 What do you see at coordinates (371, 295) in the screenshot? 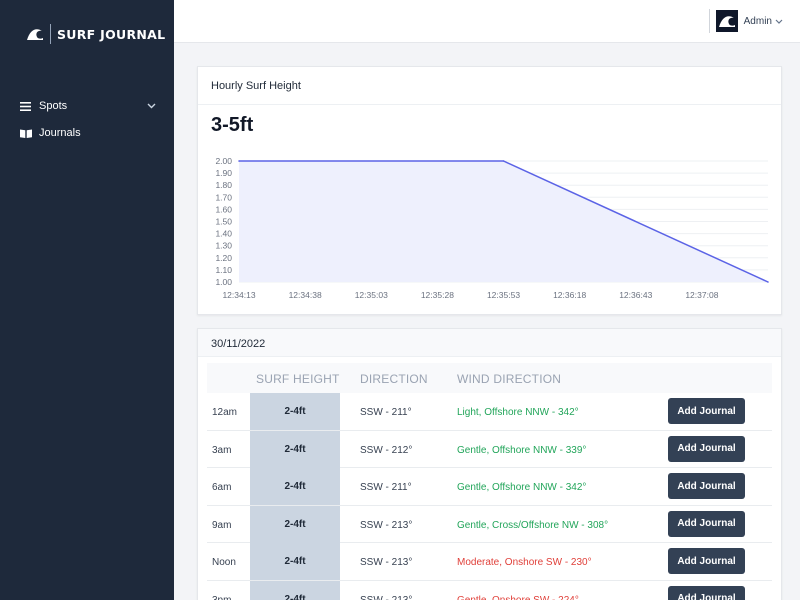
I see `x-tick-label: 12:35:03` at bounding box center [371, 295].